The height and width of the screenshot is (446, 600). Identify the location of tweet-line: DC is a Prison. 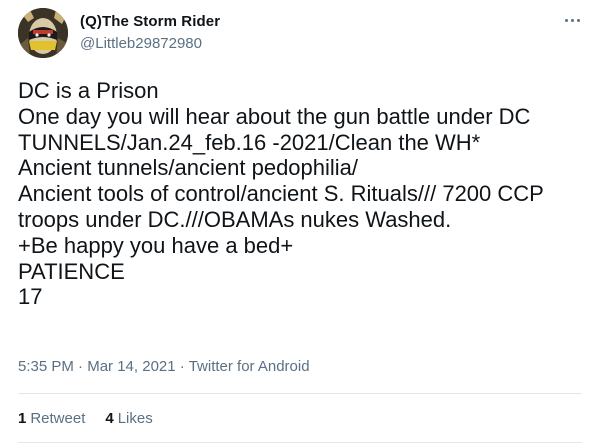
(88, 90).